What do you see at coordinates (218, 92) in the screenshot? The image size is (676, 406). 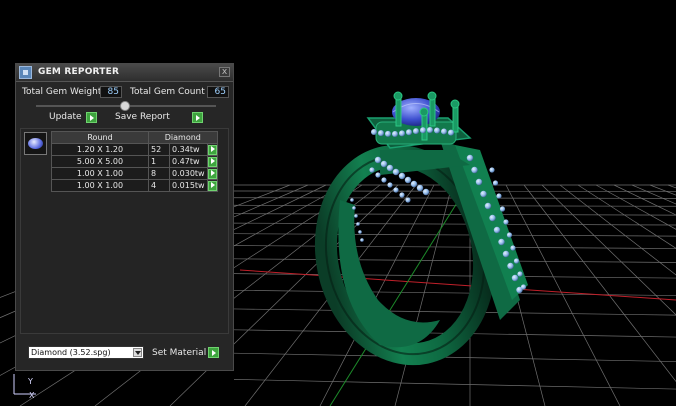 I see `total-gem-count-value: 65` at bounding box center [218, 92].